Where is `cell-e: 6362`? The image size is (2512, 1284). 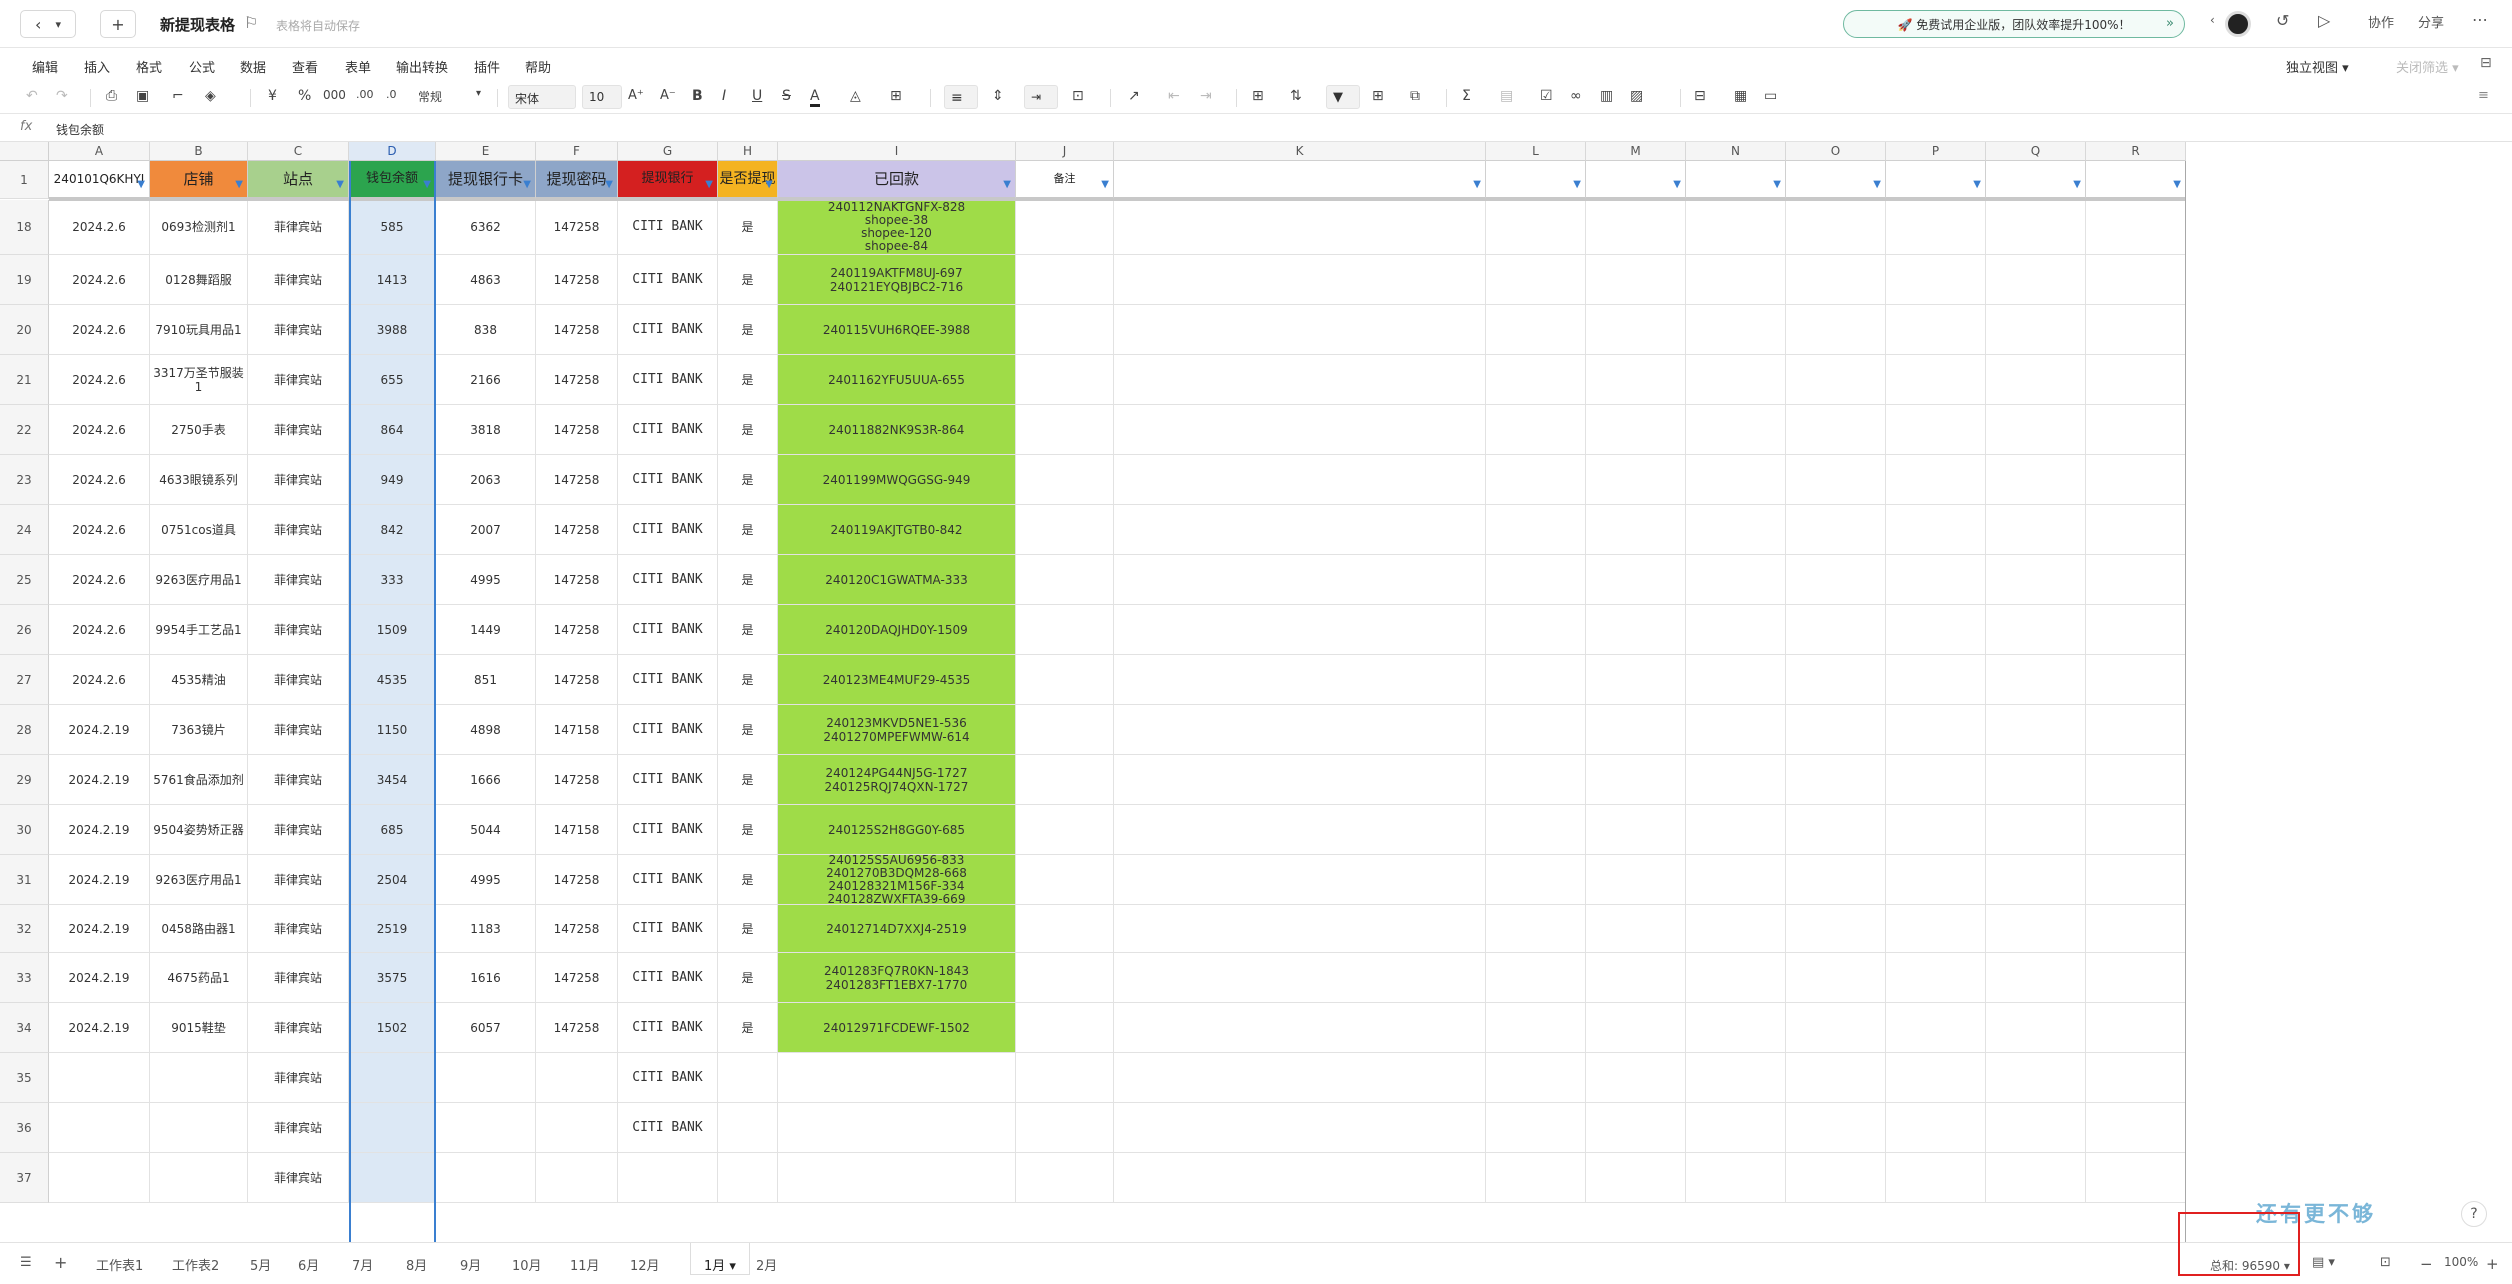 cell-e: 6362 is located at coordinates (486, 227).